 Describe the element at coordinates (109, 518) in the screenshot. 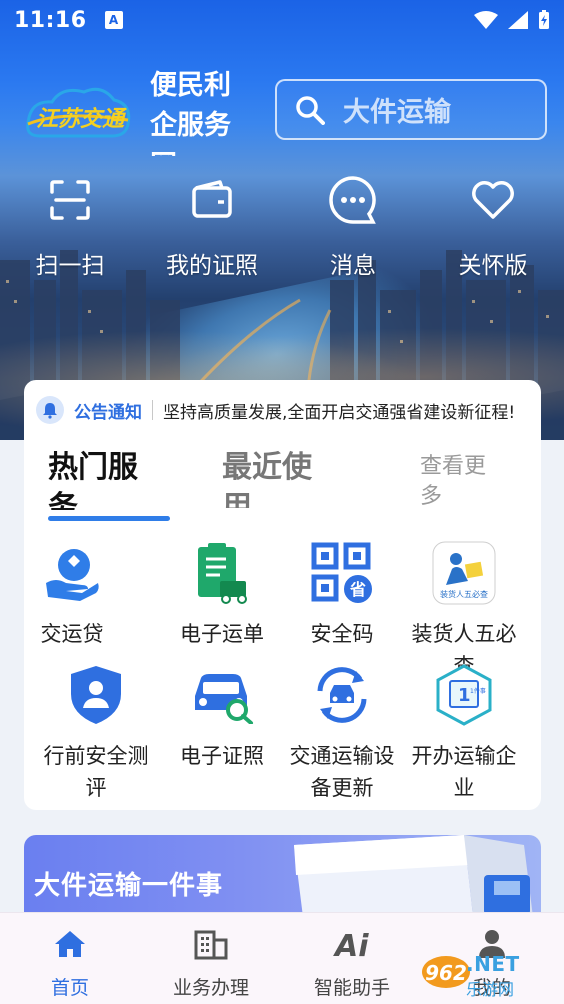

I see `active-tab-indicator` at that location.